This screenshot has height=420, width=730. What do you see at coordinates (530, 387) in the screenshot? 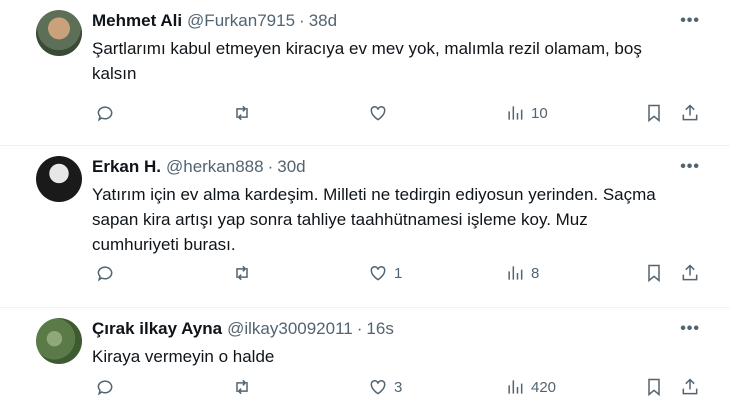
I see `views-button: 420` at bounding box center [530, 387].